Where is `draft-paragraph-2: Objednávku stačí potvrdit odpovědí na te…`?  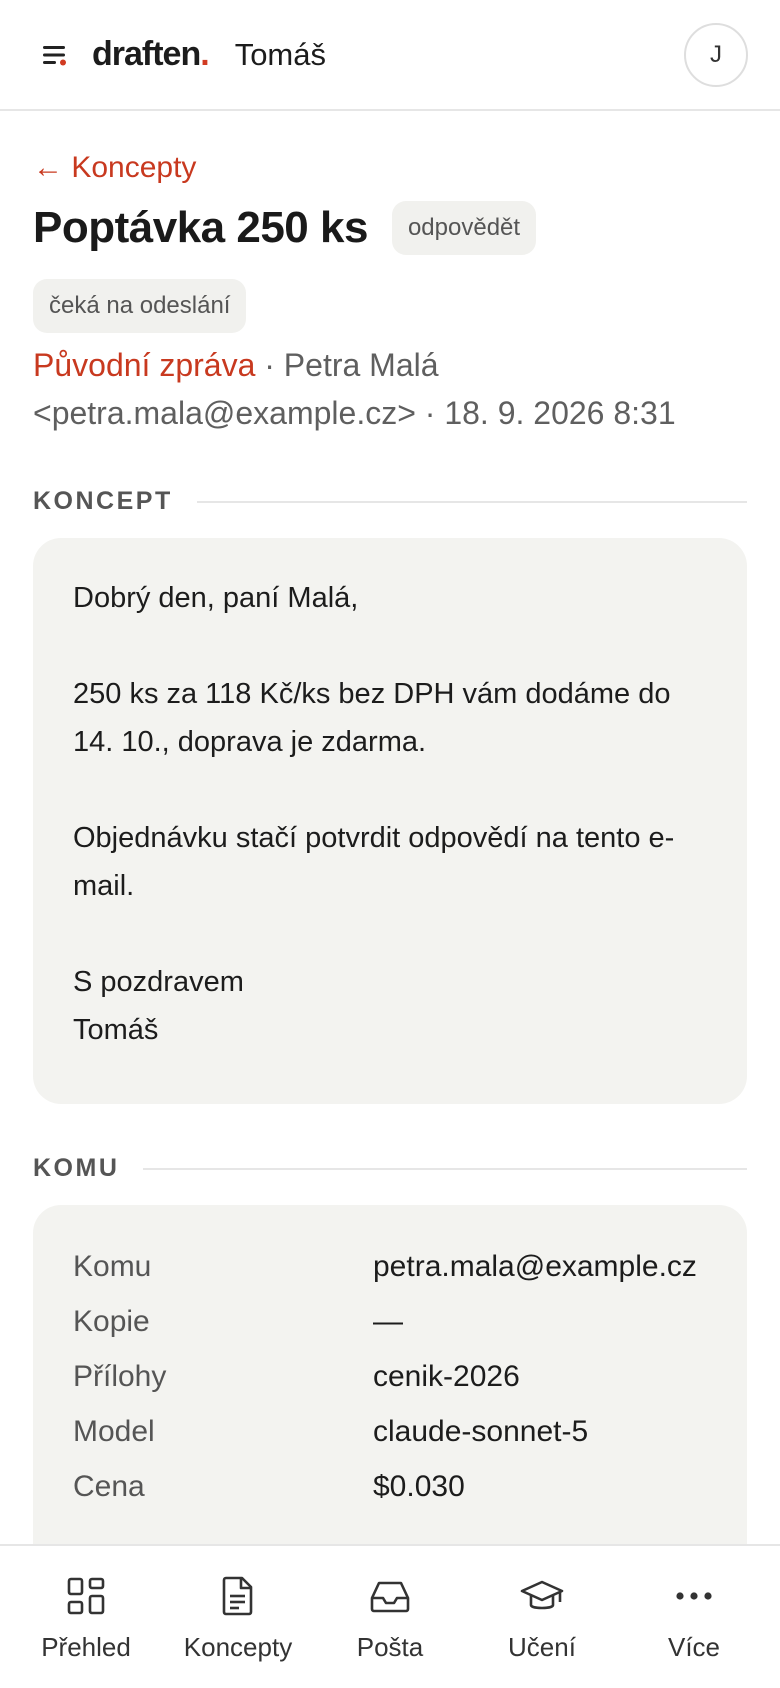
draft-paragraph-2: Objednávku stačí potvrdit odpovědí na te… is located at coordinates (374, 862).